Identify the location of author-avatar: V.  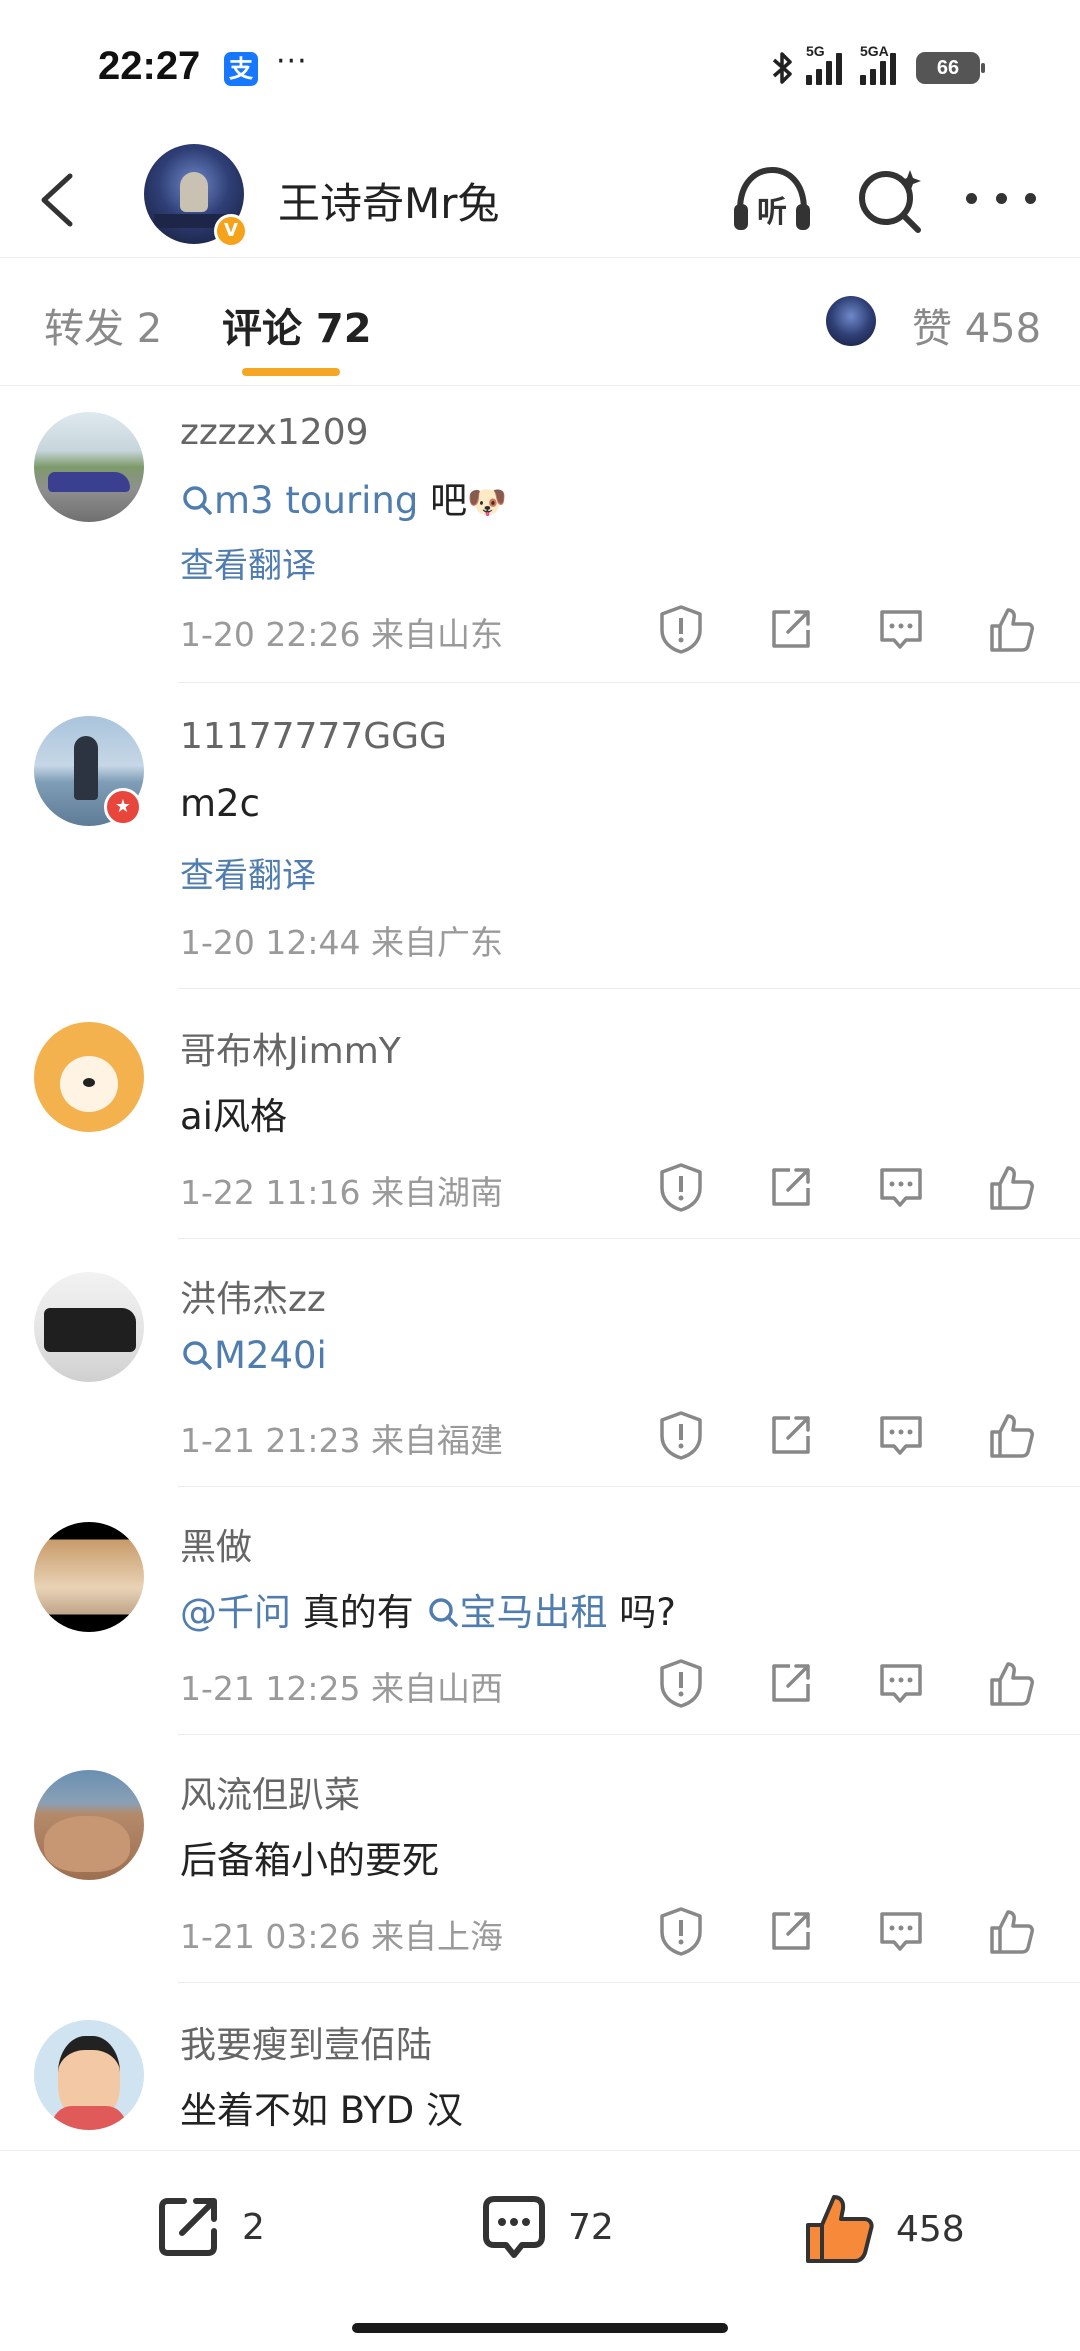
(196, 196).